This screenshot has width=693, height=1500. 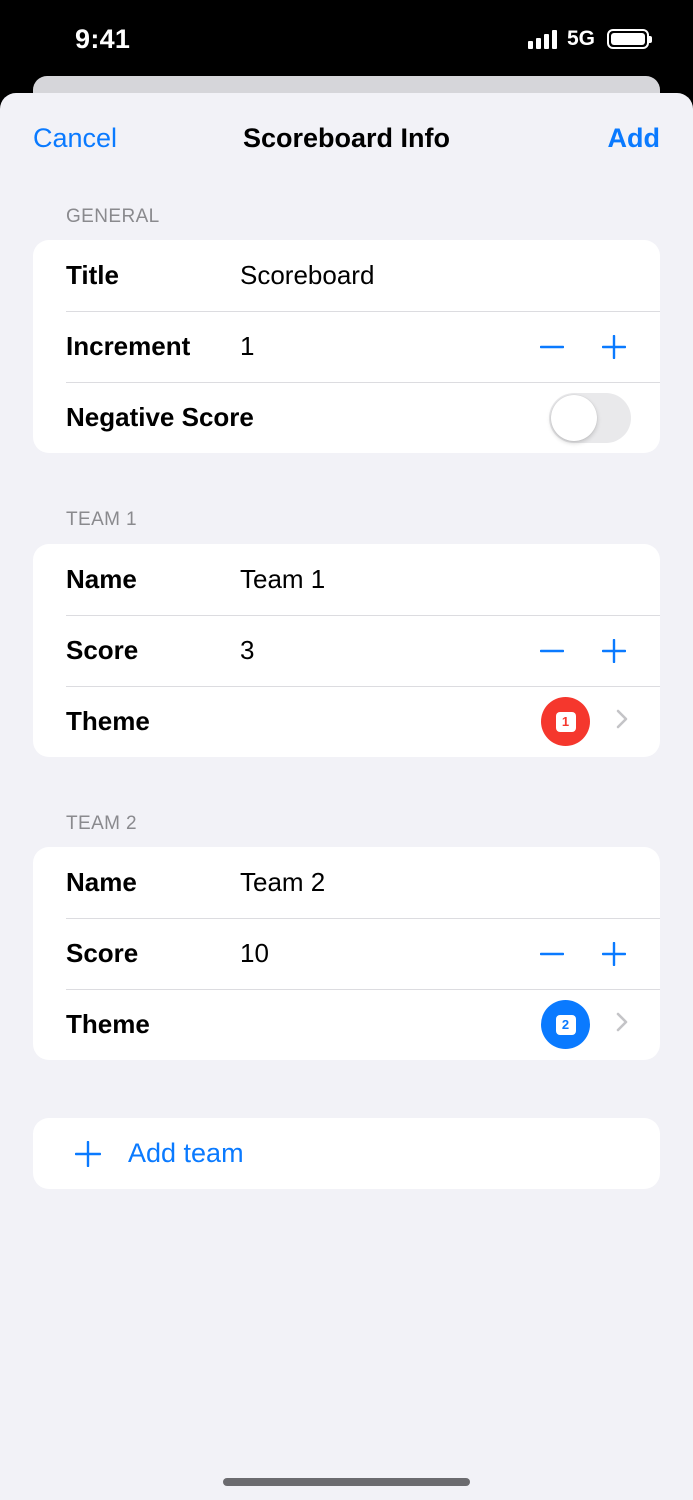 What do you see at coordinates (542, 39) in the screenshot?
I see `signal-icon` at bounding box center [542, 39].